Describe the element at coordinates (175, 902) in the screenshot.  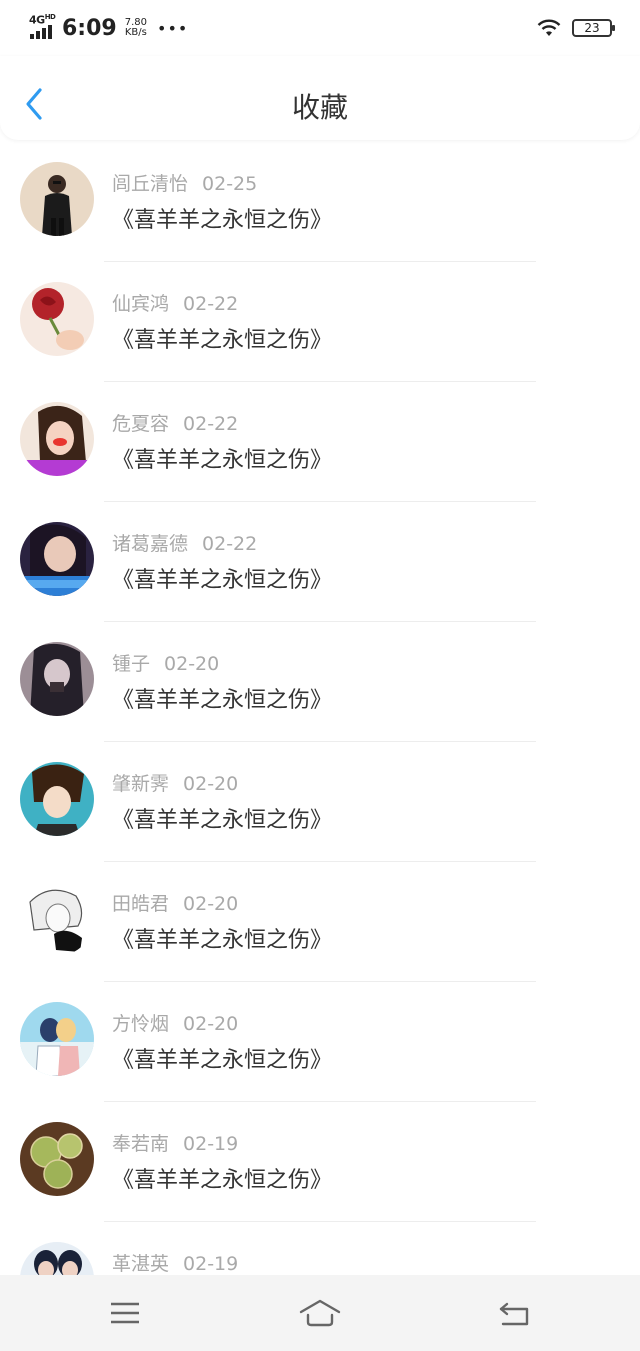
I see `item-meta: 田皓君 02-20` at that location.